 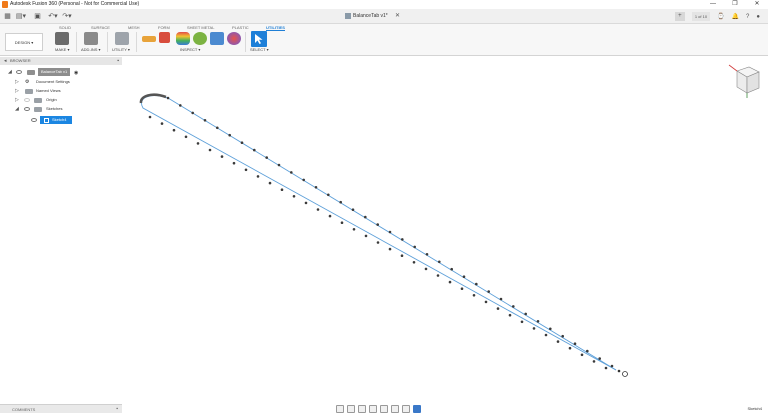 What do you see at coordinates (17, 100) in the screenshot?
I see `expand-arrow-icon: ▷` at bounding box center [17, 100].